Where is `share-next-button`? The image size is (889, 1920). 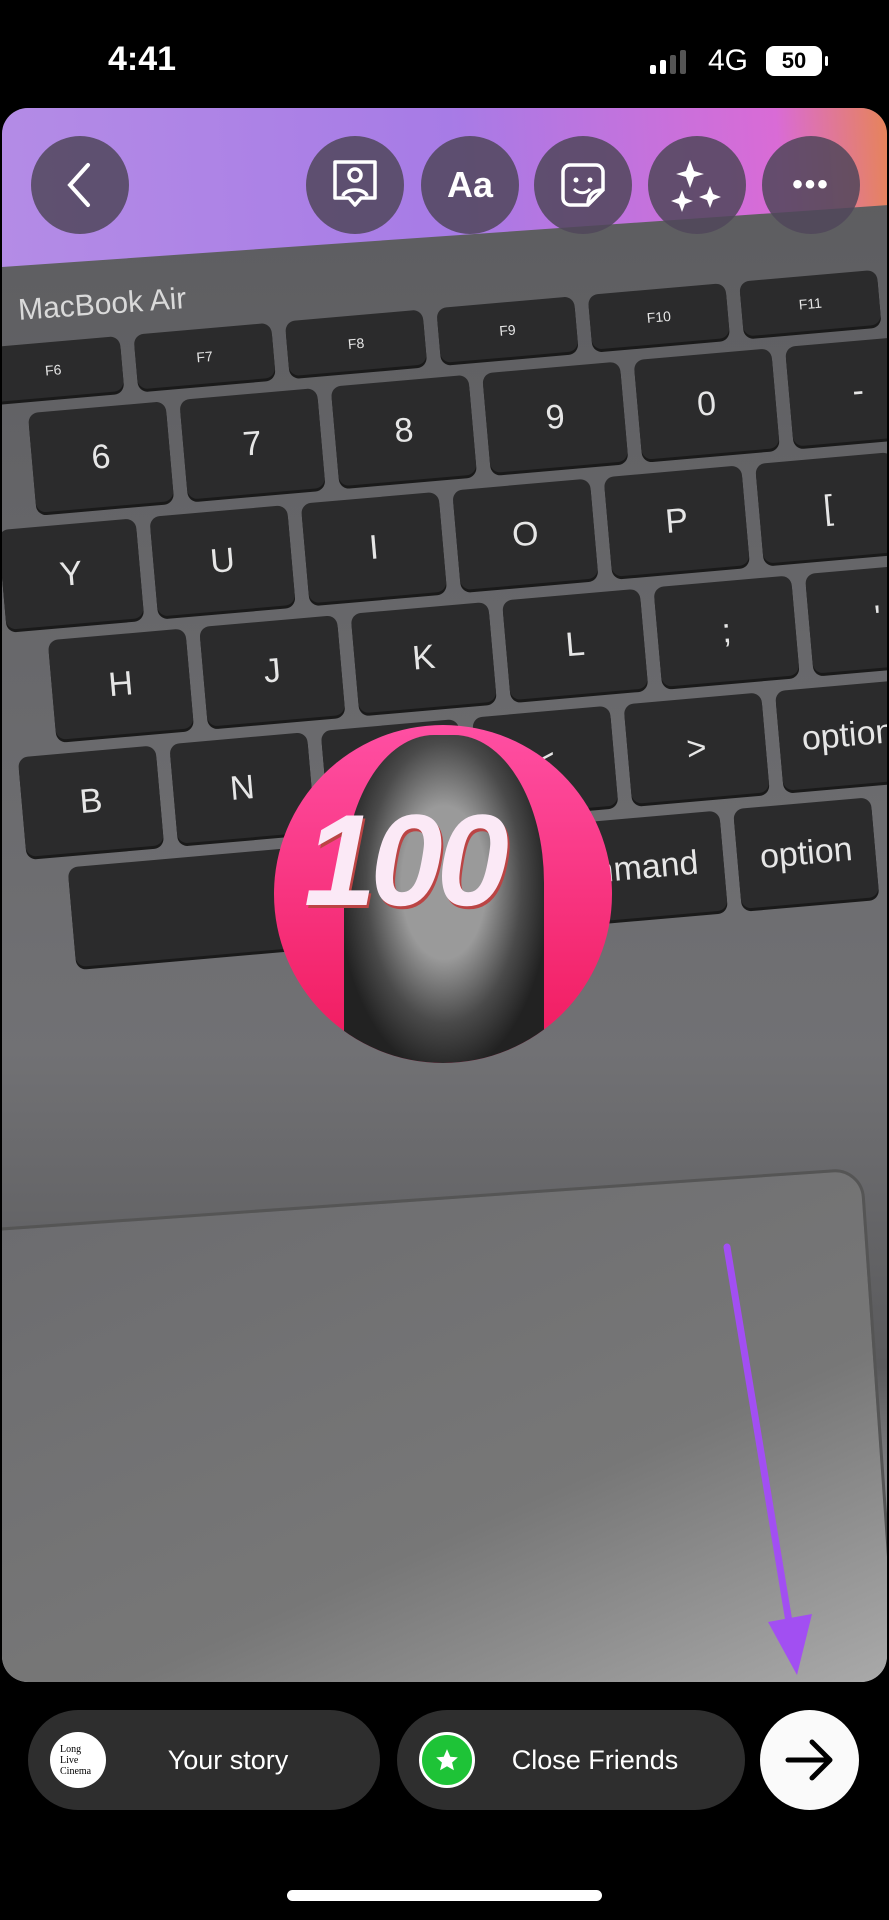 share-next-button is located at coordinates (809, 1760).